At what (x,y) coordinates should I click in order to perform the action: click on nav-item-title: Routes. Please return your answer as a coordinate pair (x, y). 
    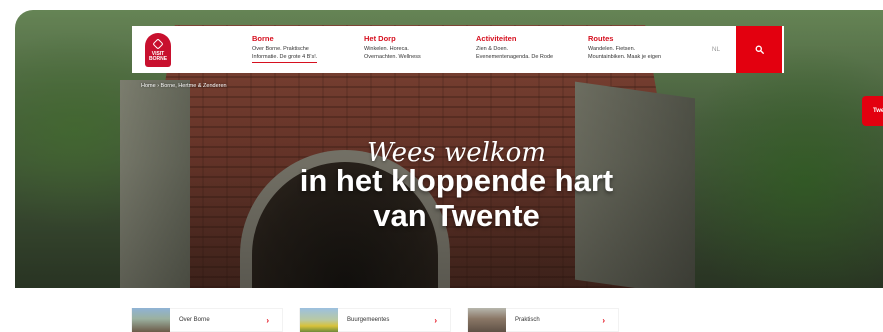
    Looking at the image, I should click on (601, 38).